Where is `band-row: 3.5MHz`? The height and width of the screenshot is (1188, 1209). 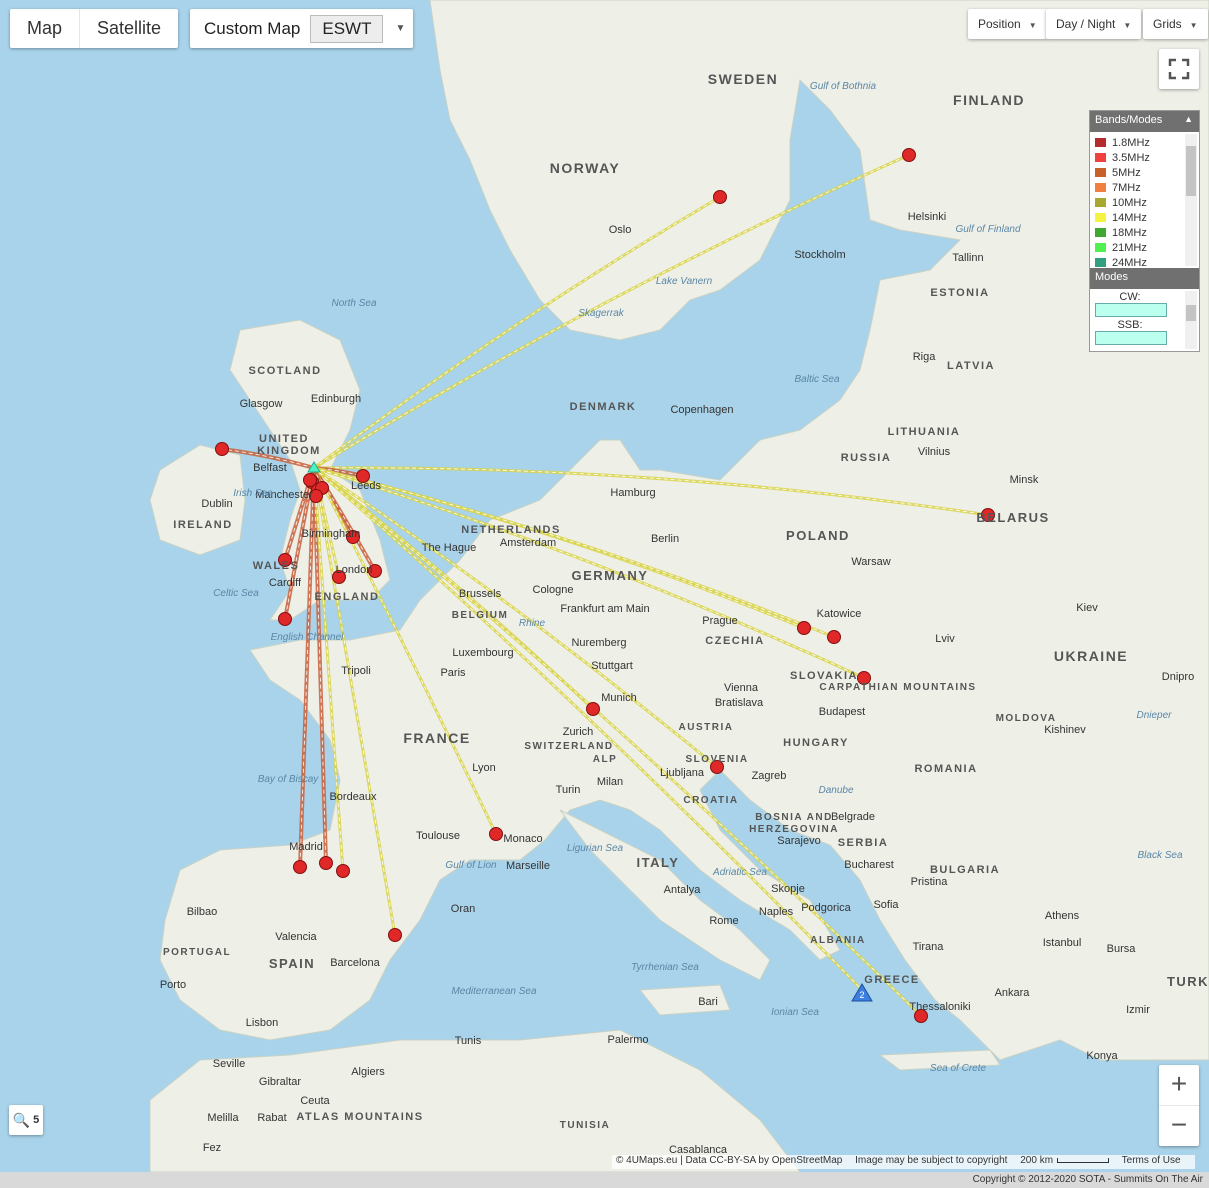 band-row: 3.5MHz is located at coordinates (1144, 157).